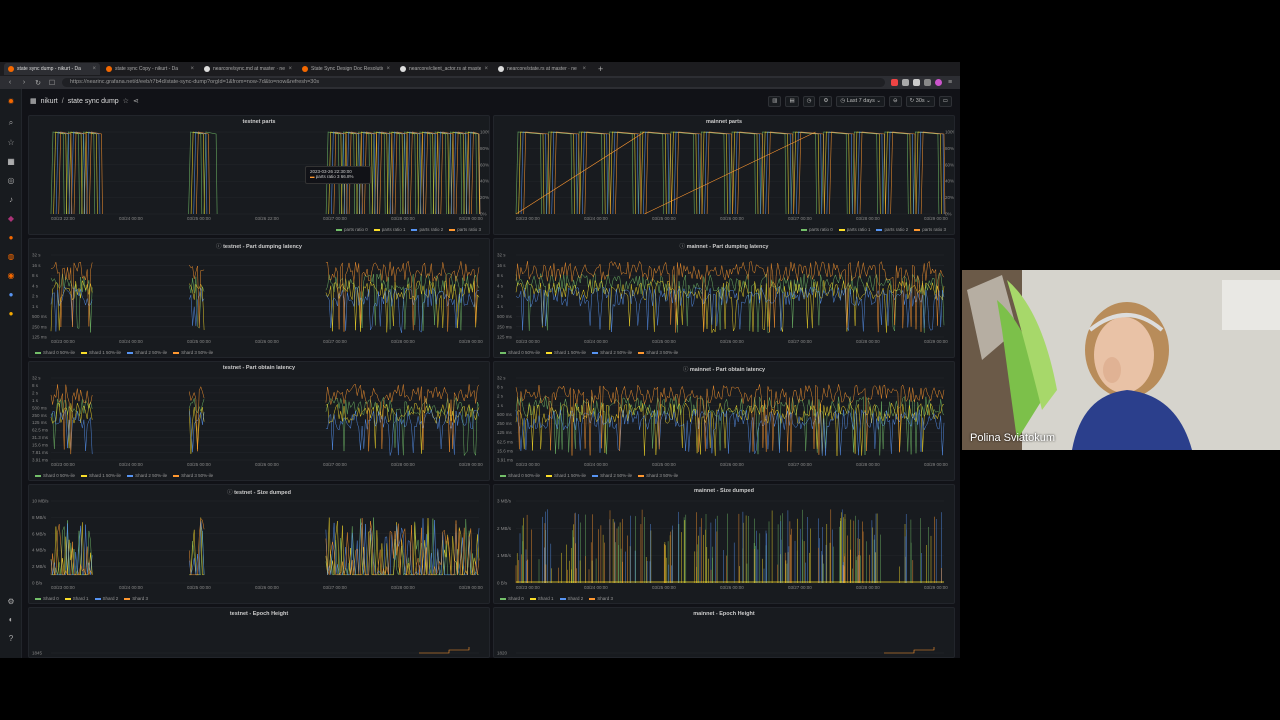 This screenshot has width=1280, height=720. What do you see at coordinates (724, 246) in the screenshot?
I see `panel-title: ⓘ mainnet - Part dumping latency` at bounding box center [724, 246].